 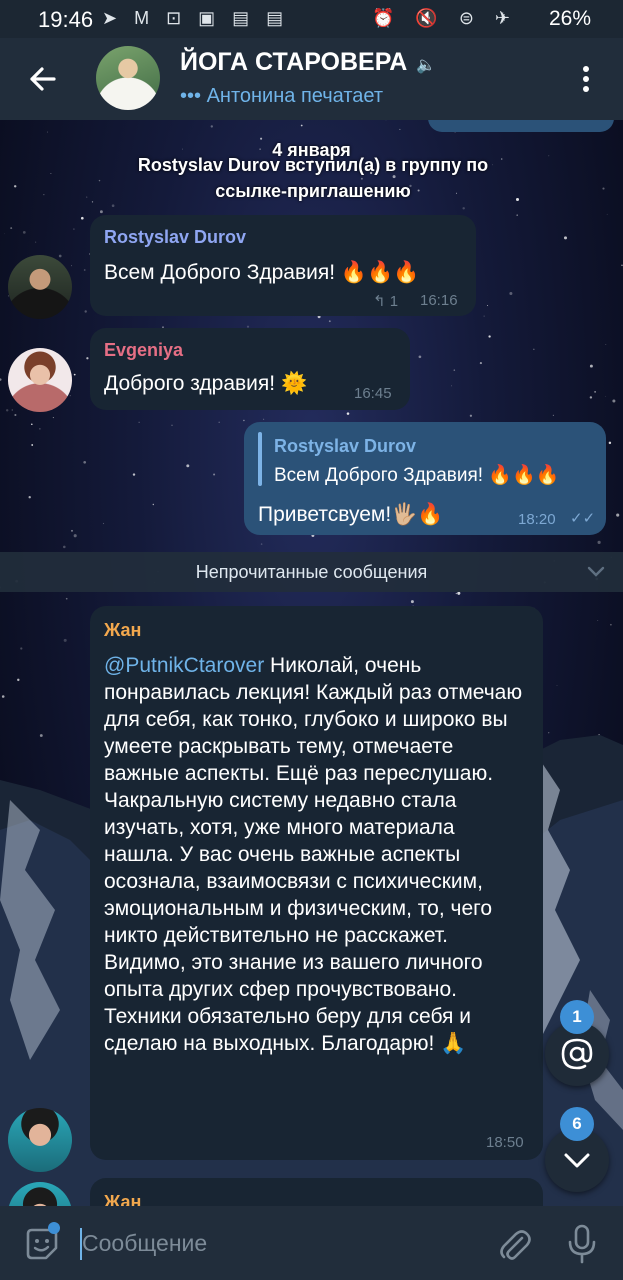 I want to click on message-time: 18:50, so click(x=505, y=1142).